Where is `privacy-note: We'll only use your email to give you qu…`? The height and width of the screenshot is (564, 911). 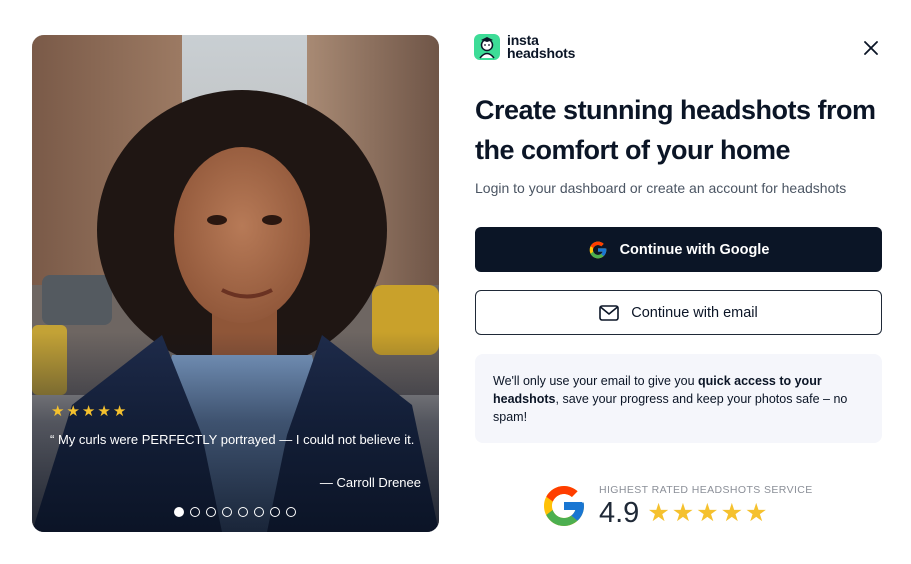
privacy-note: We'll only use your email to give you qu… is located at coordinates (678, 398).